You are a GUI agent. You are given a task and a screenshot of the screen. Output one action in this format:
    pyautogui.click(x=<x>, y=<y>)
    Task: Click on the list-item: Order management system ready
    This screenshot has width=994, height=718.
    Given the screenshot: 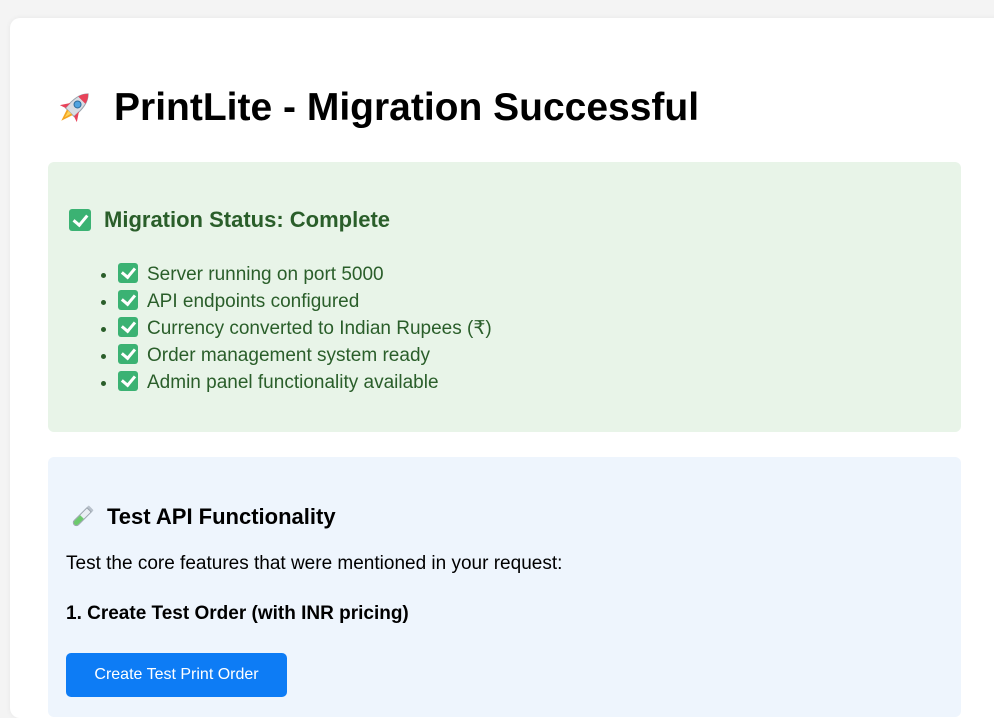 What is the action you would take?
    pyautogui.click(x=305, y=355)
    